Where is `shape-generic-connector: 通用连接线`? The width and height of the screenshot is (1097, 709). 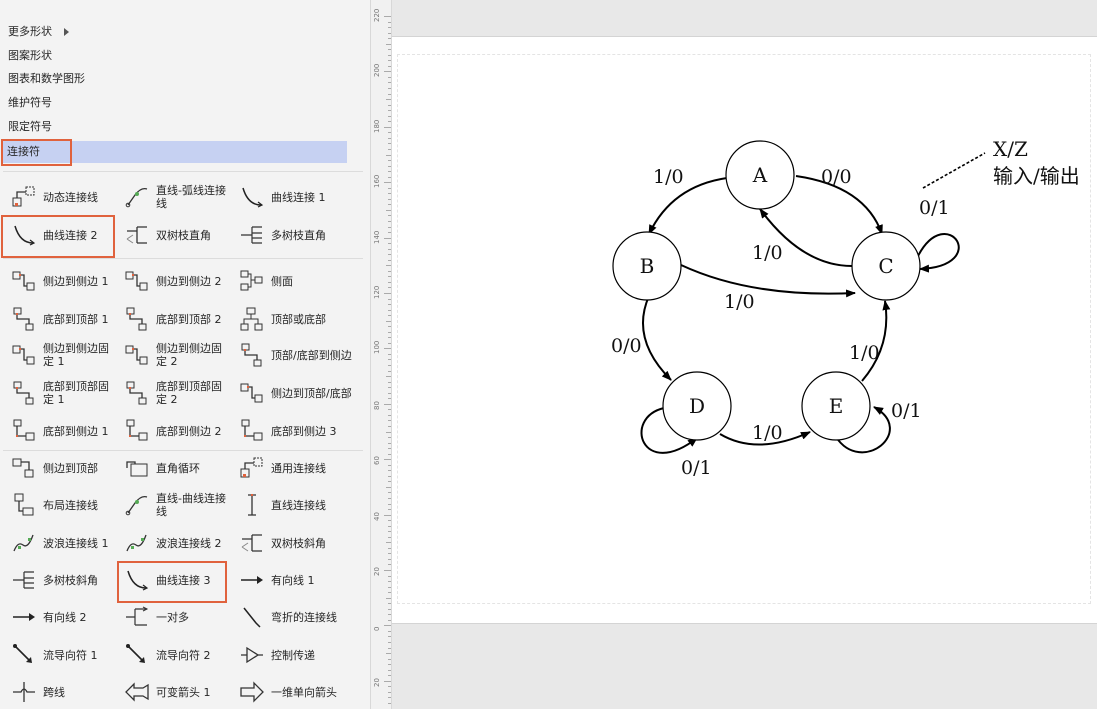 shape-generic-connector: 通用连接线 is located at coordinates (299, 468).